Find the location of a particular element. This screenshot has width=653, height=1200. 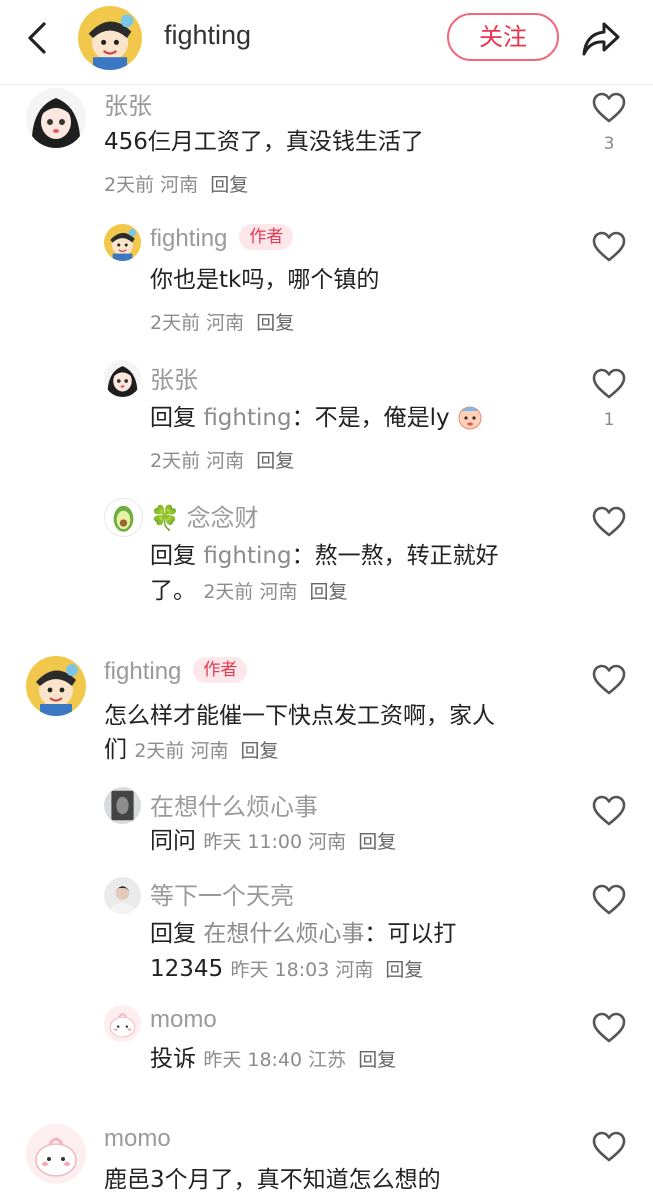

share-icon is located at coordinates (601, 39).